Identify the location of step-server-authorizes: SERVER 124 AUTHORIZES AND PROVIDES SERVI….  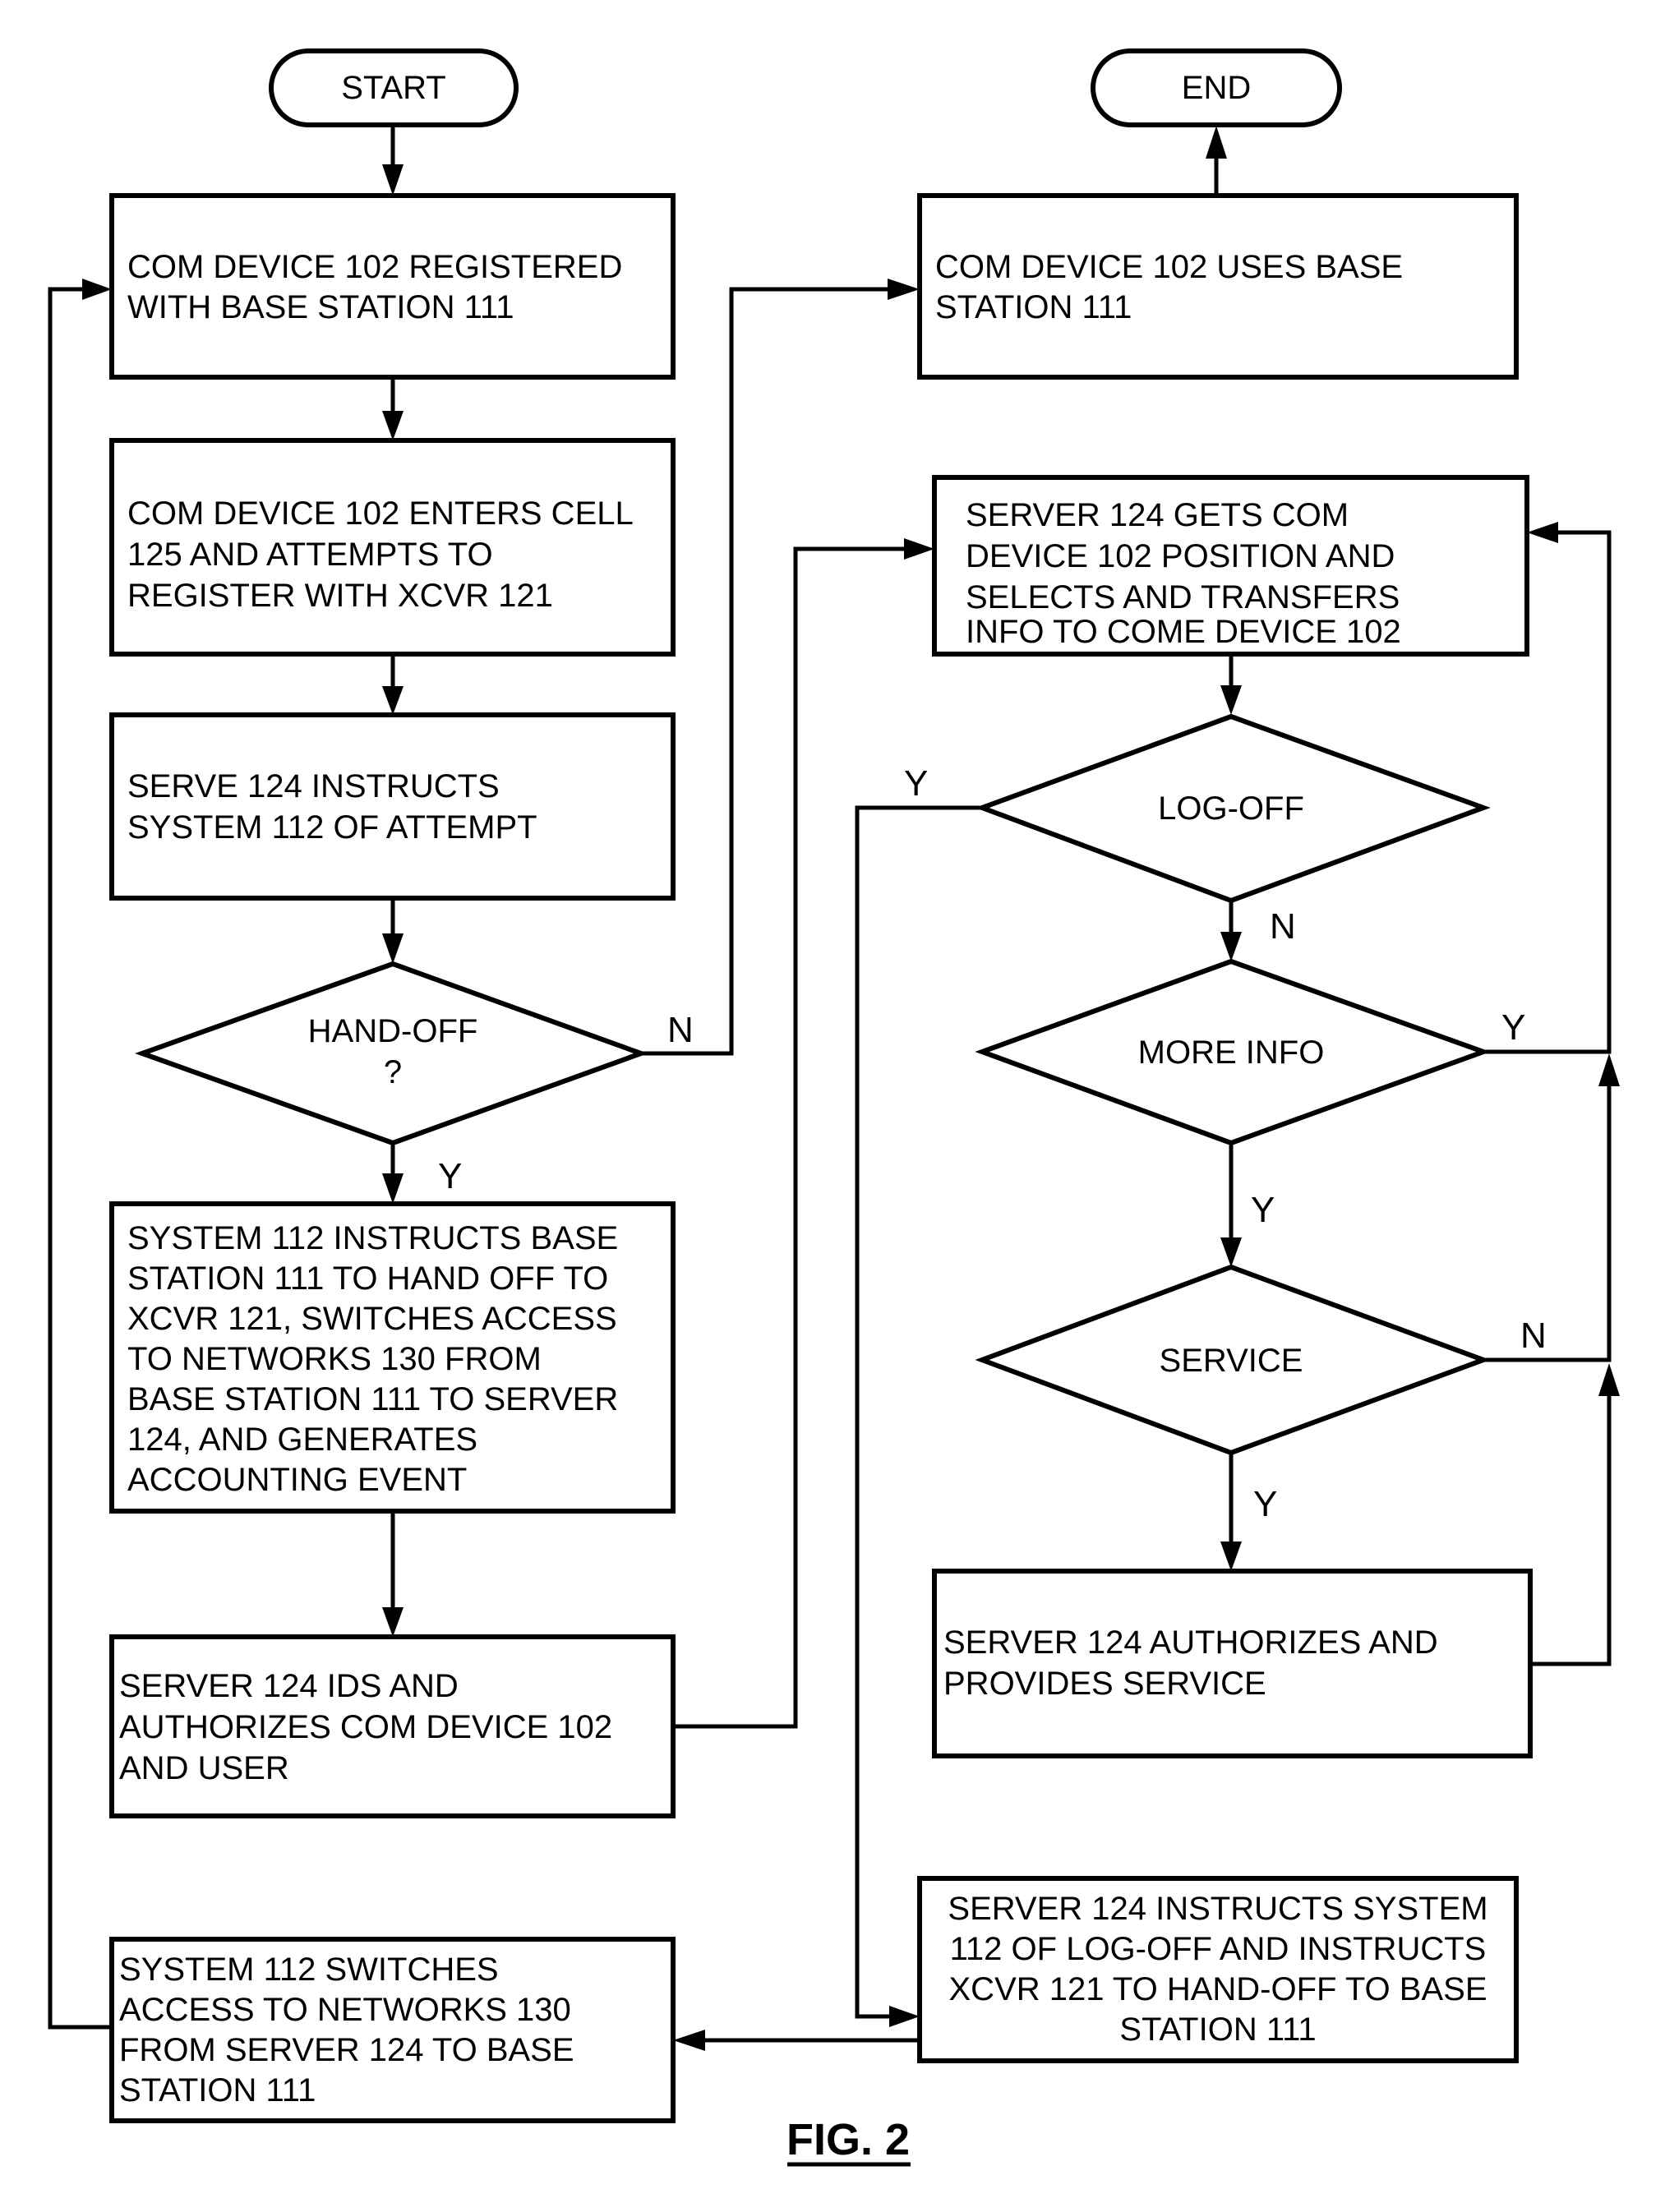
(1232, 1663).